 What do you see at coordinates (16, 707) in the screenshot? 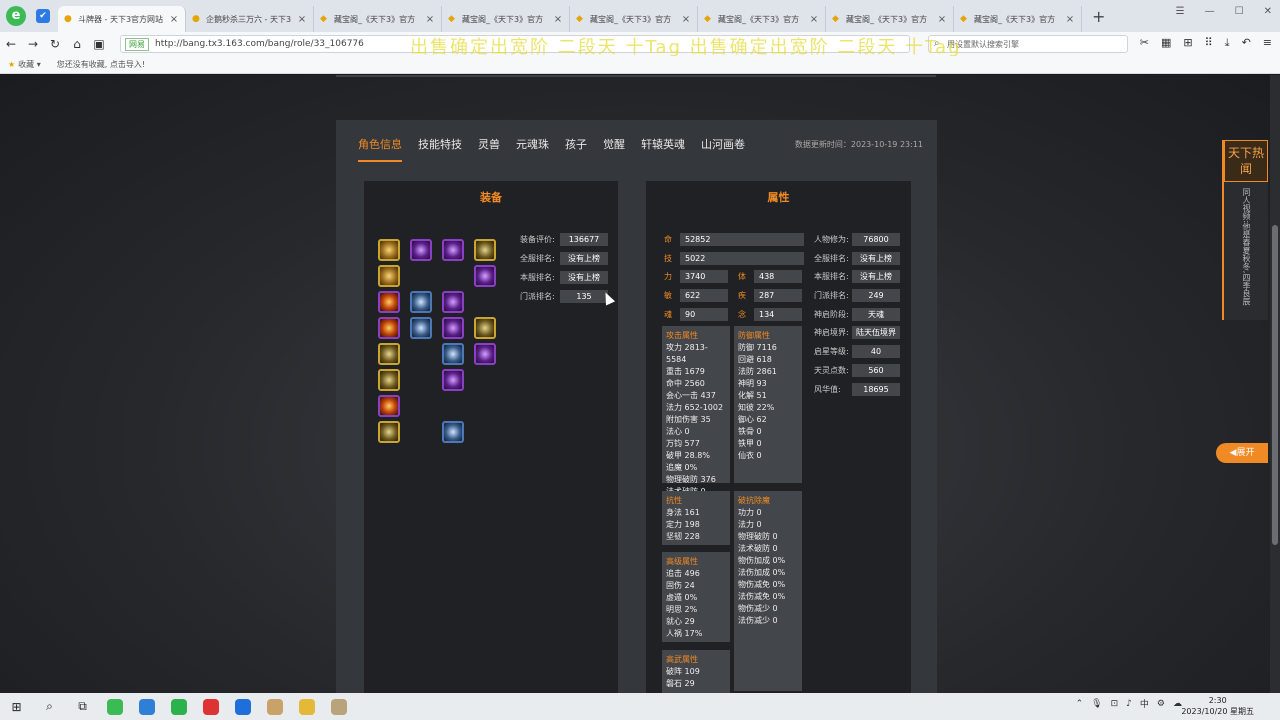
I see `start-icon: ⊞` at bounding box center [16, 707].